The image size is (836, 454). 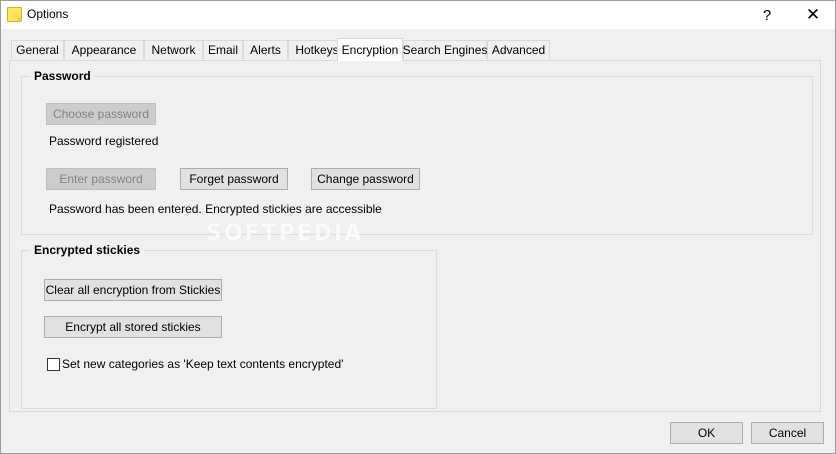 What do you see at coordinates (104, 141) in the screenshot?
I see `password-registered-text: Password registered` at bounding box center [104, 141].